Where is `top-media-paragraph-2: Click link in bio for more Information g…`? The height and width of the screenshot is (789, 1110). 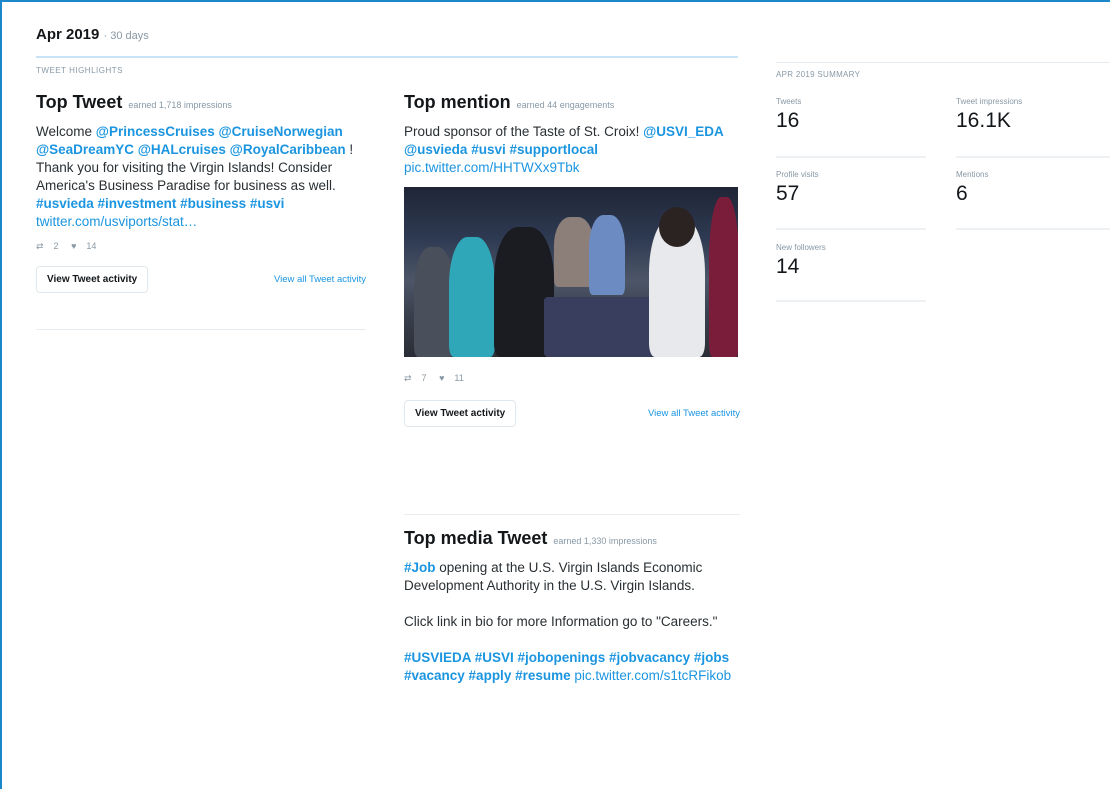
top-media-paragraph-2: Click link in bio for more Information g… is located at coordinates (572, 622).